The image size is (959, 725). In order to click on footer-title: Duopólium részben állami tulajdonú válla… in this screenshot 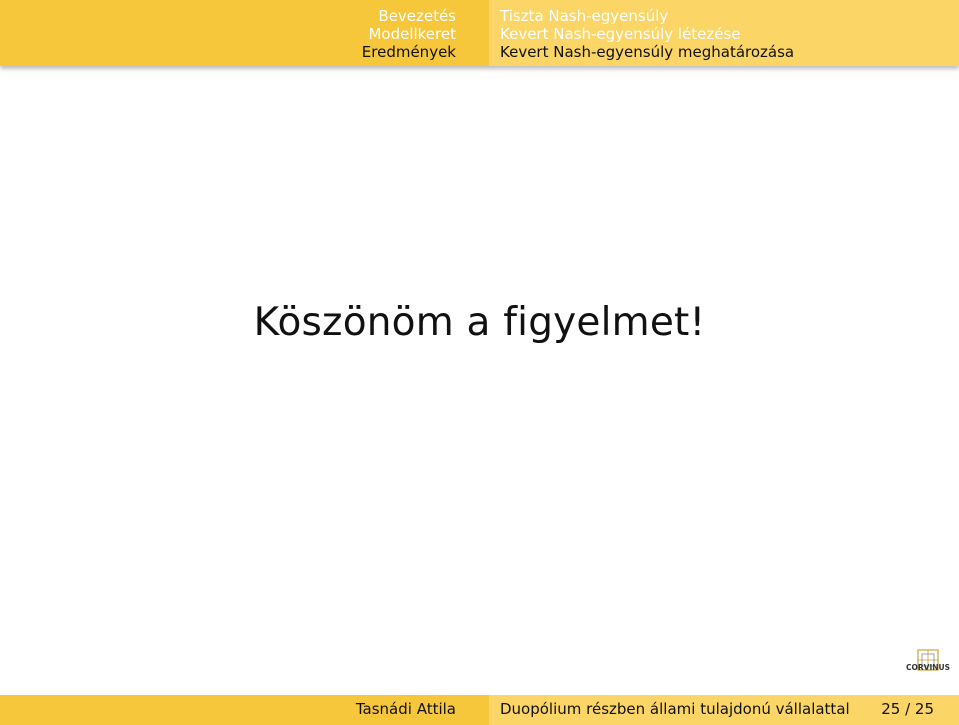, I will do `click(675, 709)`.